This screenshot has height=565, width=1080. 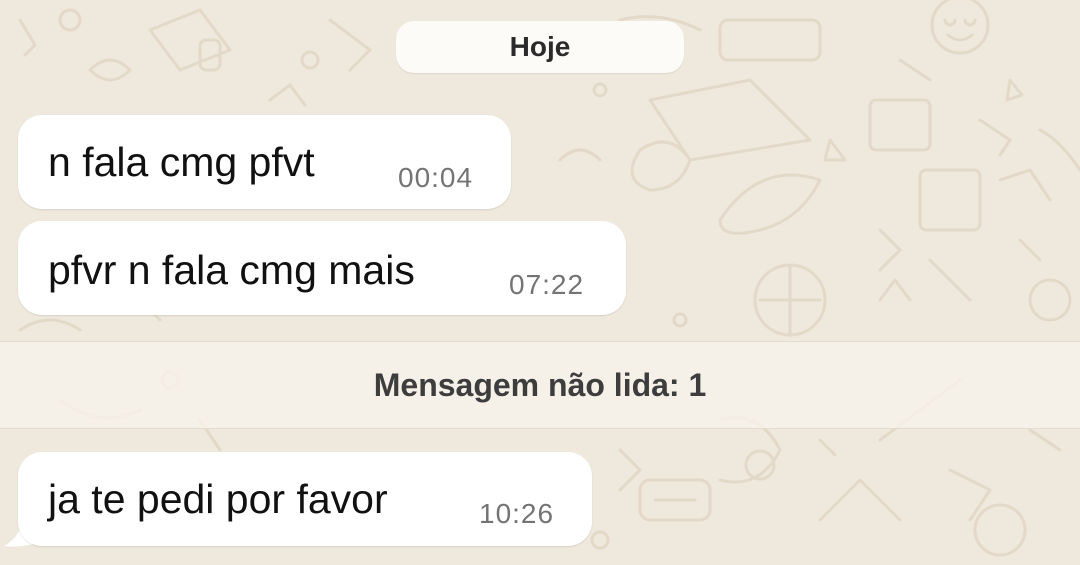 I want to click on unread-messages-label: Mensagem não lida: 1, so click(x=540, y=384).